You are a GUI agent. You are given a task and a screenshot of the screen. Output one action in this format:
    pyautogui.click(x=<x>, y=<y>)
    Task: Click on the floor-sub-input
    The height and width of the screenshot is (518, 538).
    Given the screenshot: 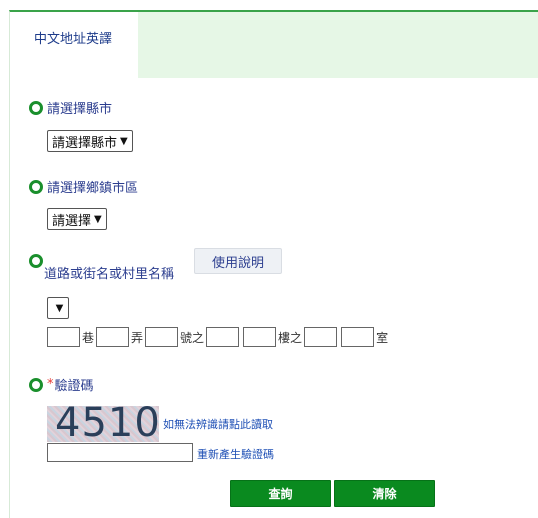 What is the action you would take?
    pyautogui.click(x=321, y=337)
    